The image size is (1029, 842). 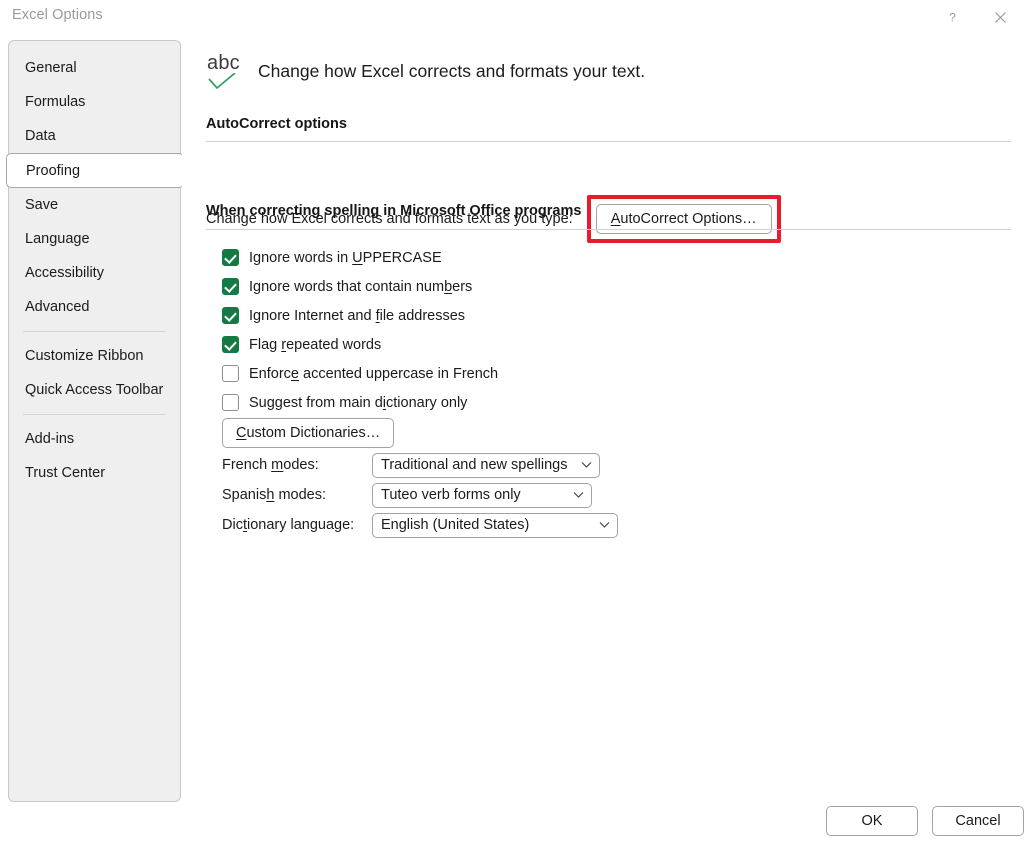 I want to click on sidebar-item-label: Add-ins, so click(x=50, y=439).